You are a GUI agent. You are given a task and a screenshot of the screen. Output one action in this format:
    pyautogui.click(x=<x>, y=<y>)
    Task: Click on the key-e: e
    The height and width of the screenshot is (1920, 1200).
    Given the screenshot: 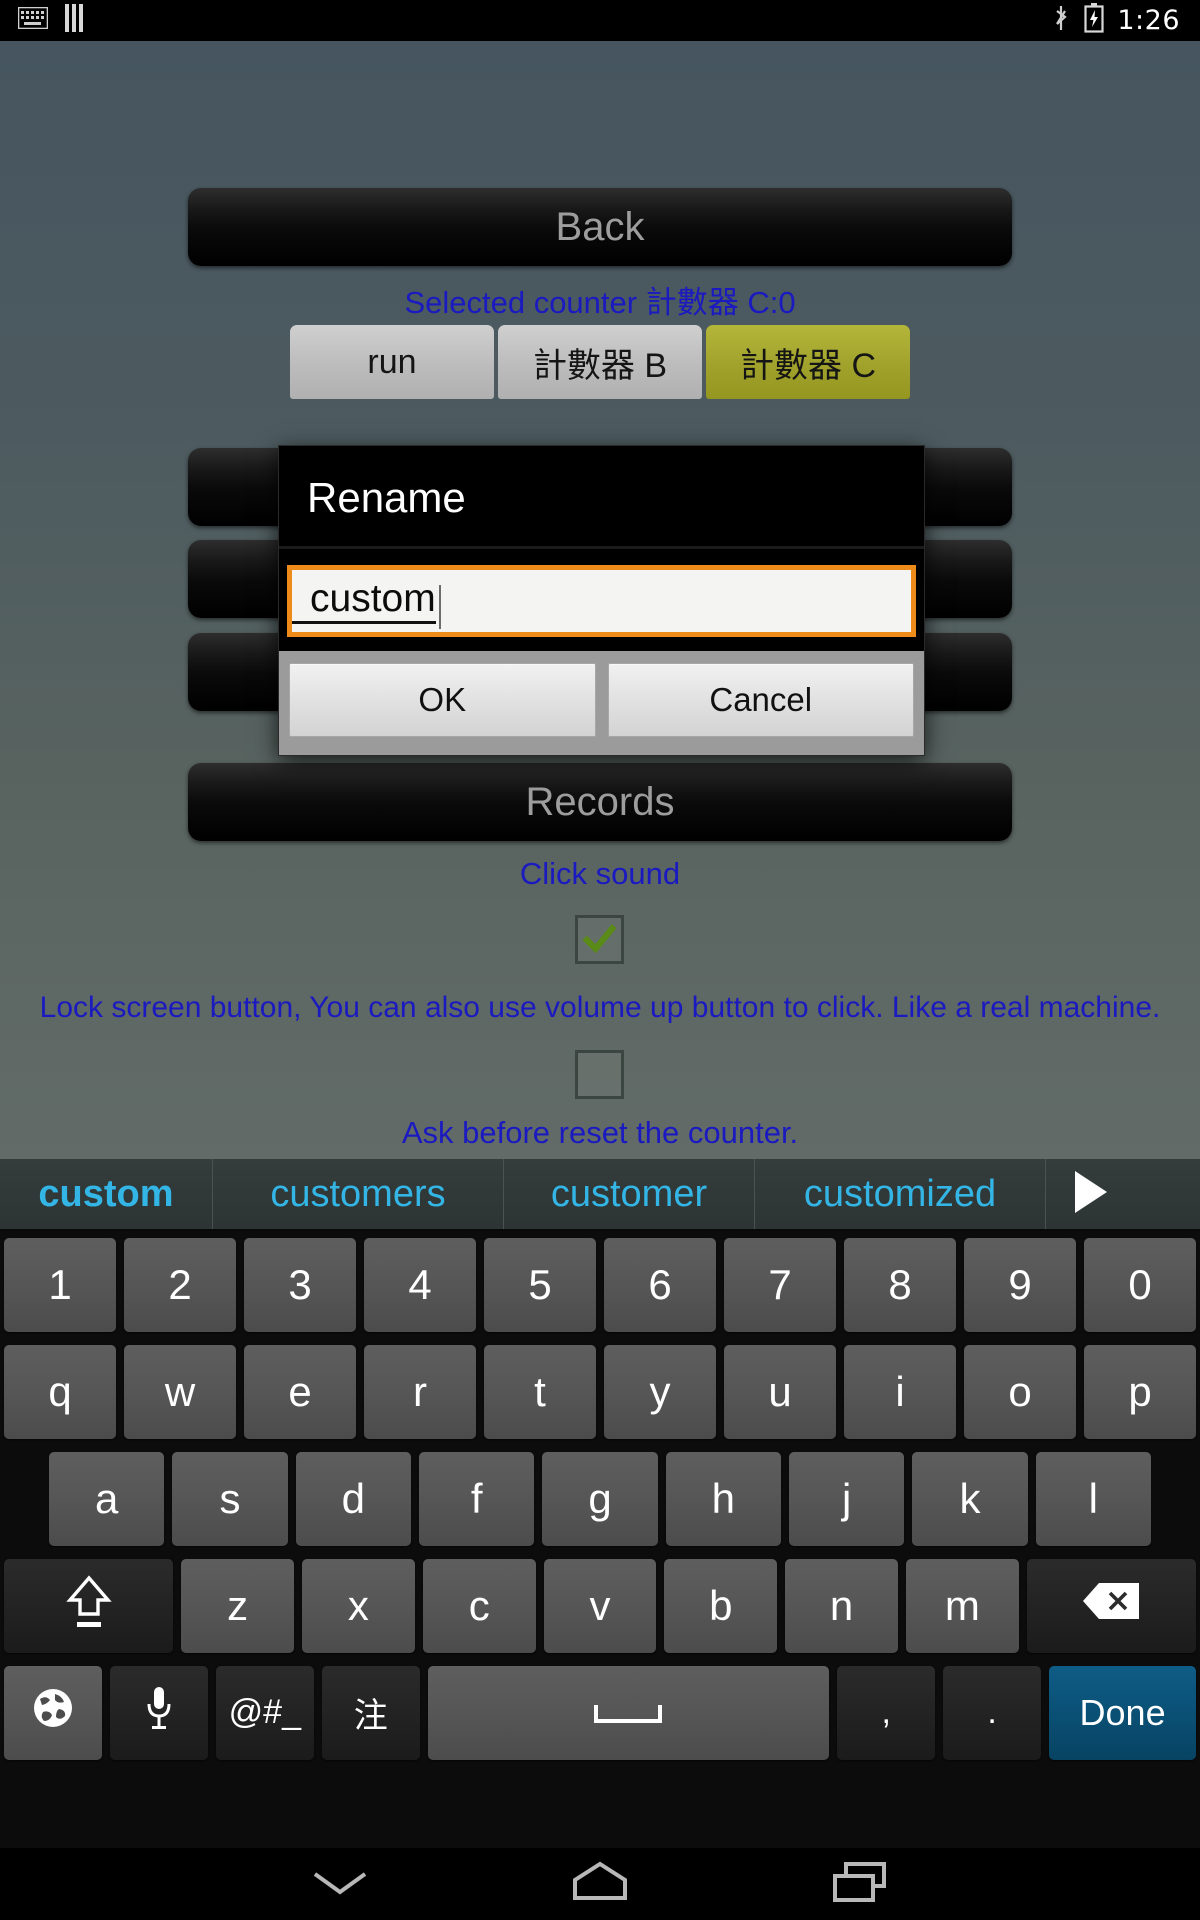 What is the action you would take?
    pyautogui.click(x=300, y=1391)
    